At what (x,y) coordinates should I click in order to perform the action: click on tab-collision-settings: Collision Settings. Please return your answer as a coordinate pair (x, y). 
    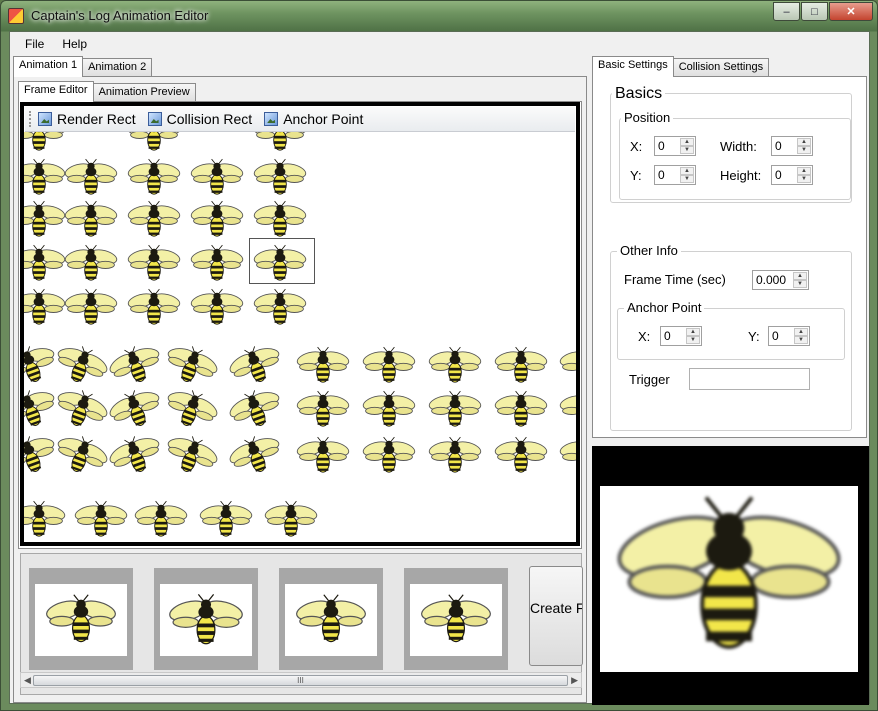
    Looking at the image, I should click on (721, 67).